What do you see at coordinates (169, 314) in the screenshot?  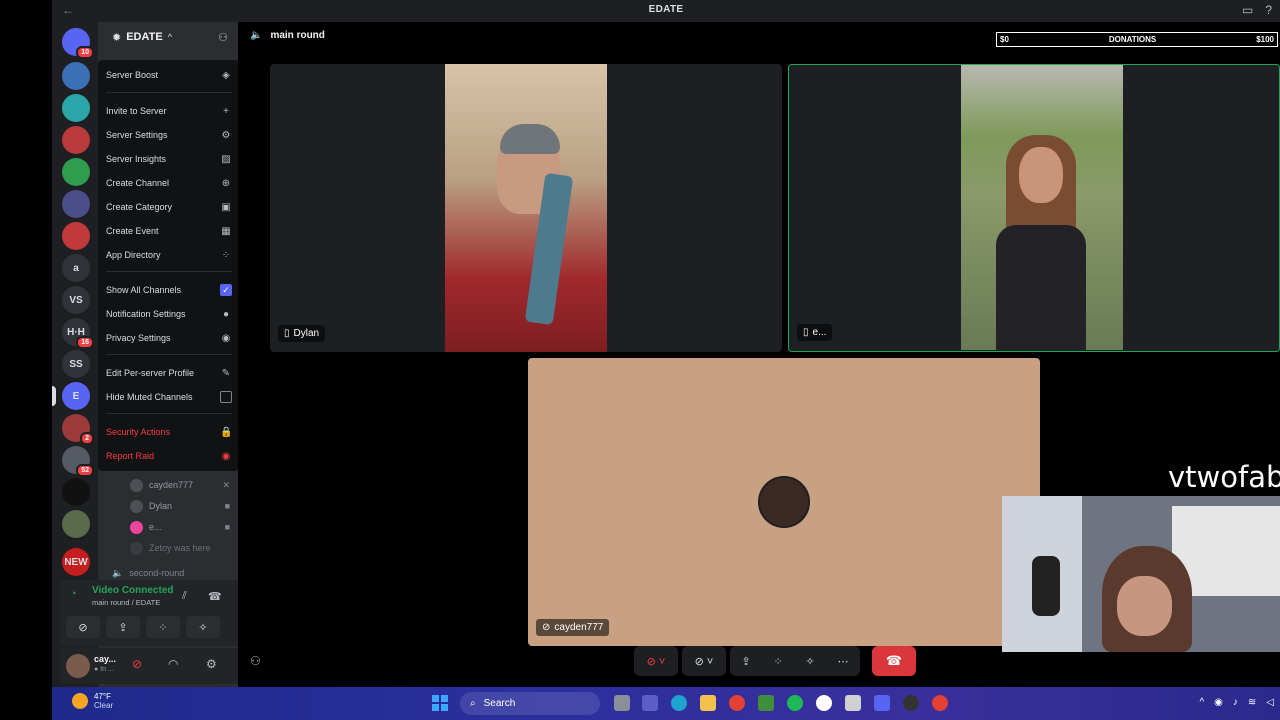 I see `menu-item-notification-settings: Notification Settings ●` at bounding box center [169, 314].